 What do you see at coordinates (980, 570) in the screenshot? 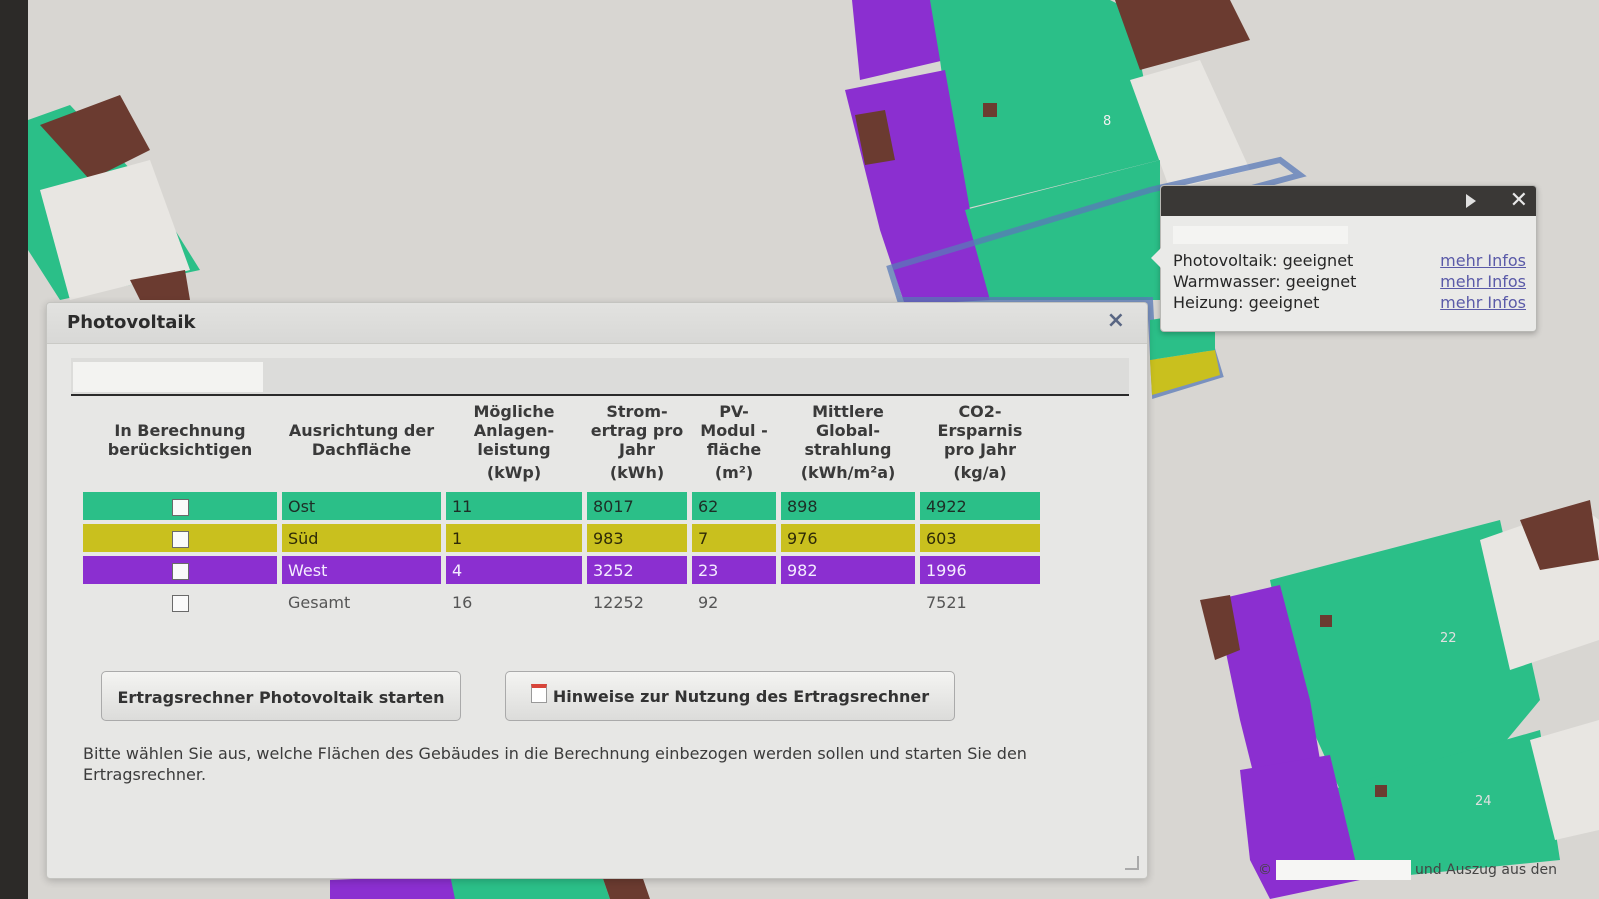
I see `cell-co2: 1996` at bounding box center [980, 570].